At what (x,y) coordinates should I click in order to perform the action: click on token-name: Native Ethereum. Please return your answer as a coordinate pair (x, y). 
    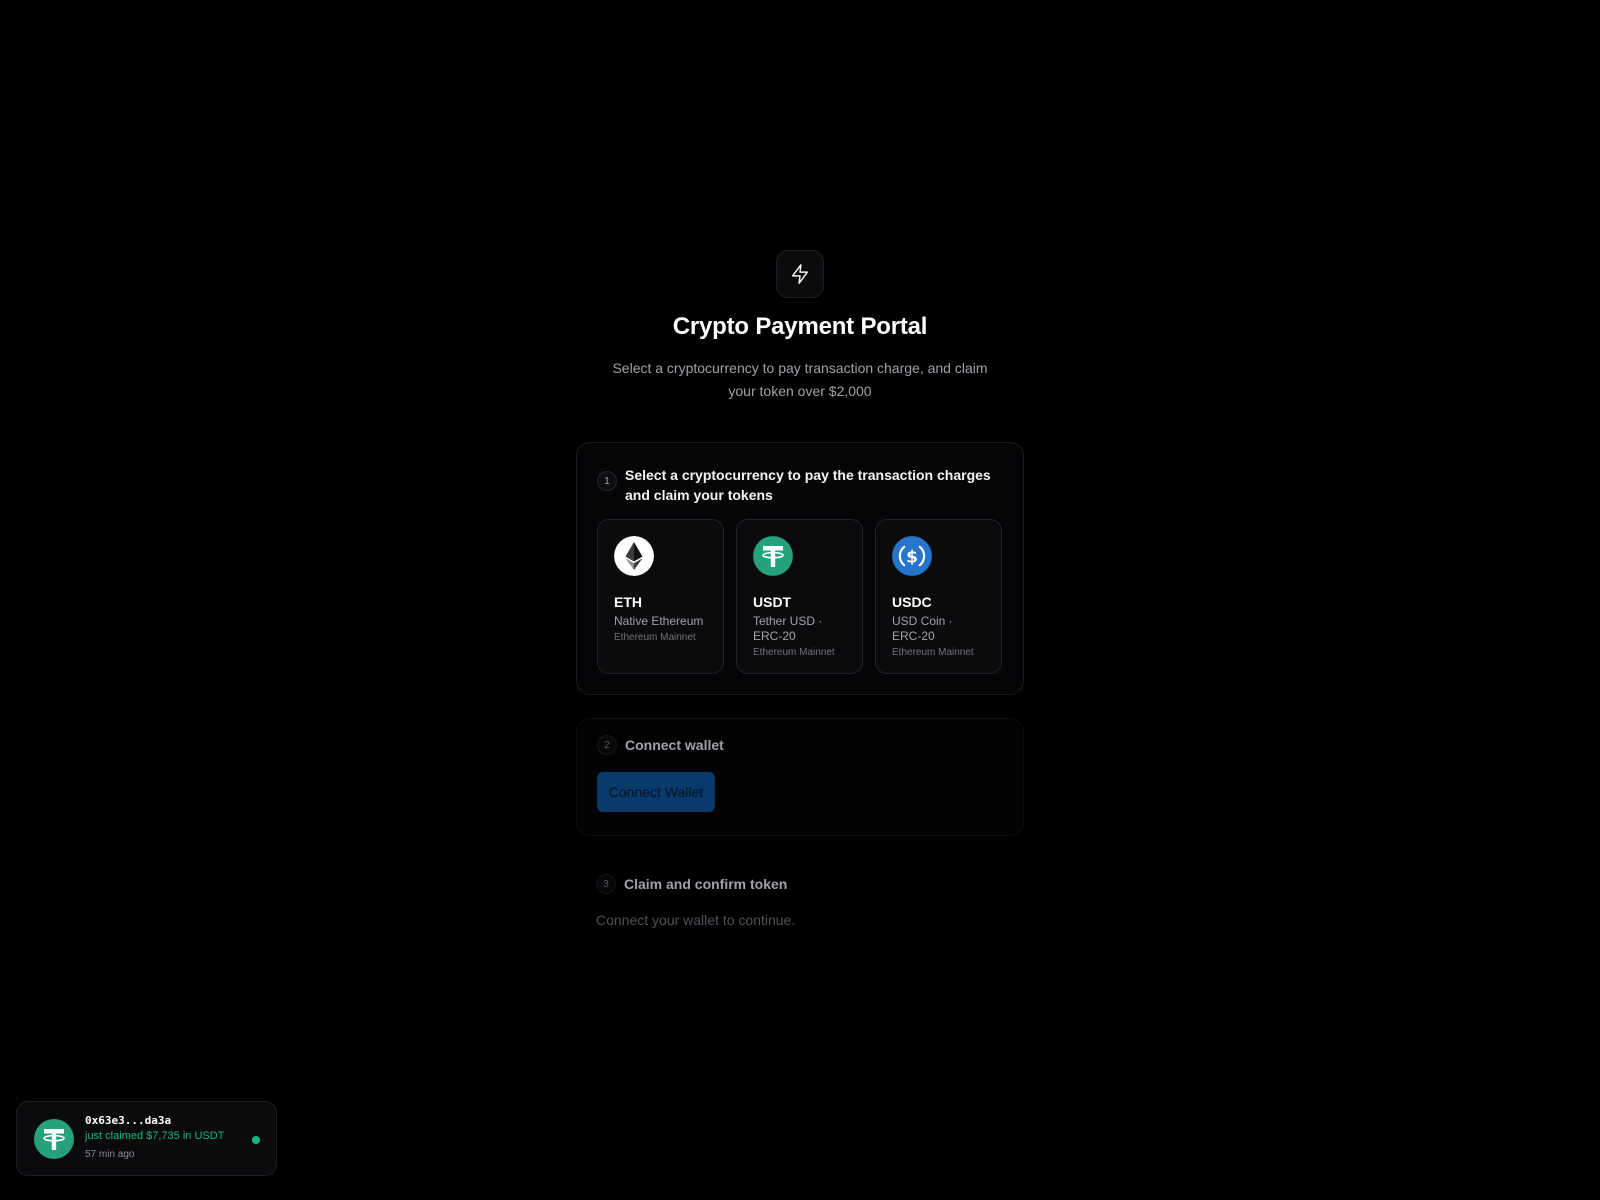
    Looking at the image, I should click on (659, 621).